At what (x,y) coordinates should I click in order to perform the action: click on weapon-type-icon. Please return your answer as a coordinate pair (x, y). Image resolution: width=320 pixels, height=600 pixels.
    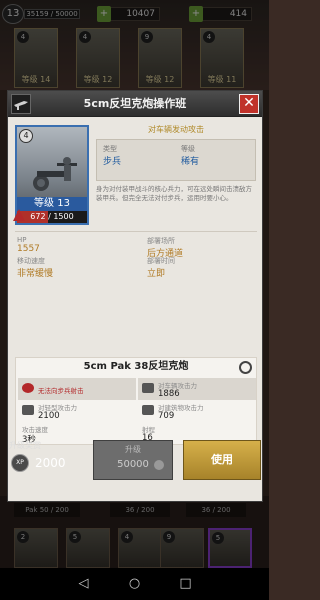
    Looking at the image, I should click on (21, 104).